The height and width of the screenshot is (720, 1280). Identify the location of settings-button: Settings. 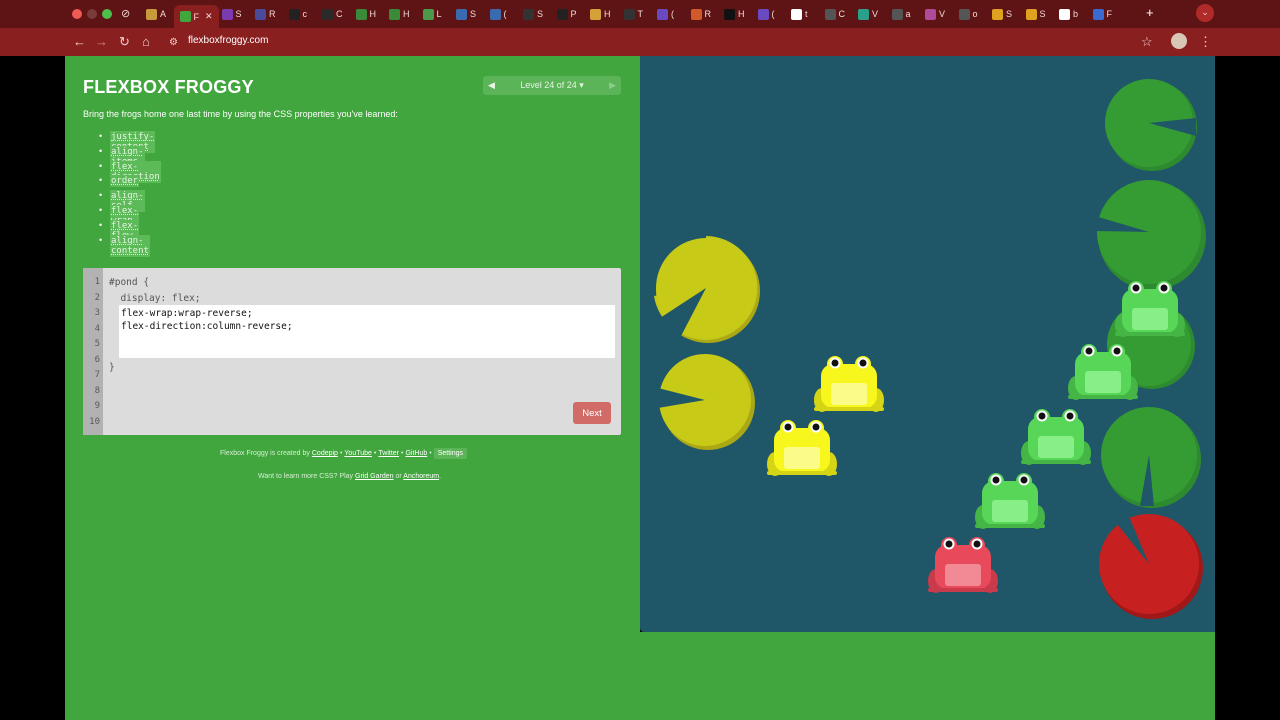
(450, 453).